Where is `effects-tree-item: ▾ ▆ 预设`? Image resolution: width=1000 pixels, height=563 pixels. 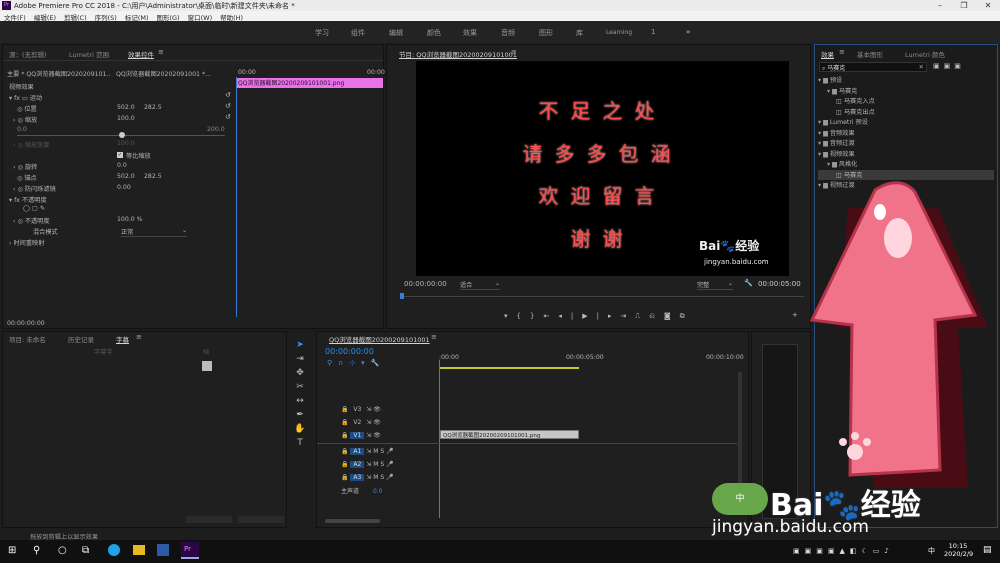 effects-tree-item: ▾ ▆ 预设 is located at coordinates (906, 80).